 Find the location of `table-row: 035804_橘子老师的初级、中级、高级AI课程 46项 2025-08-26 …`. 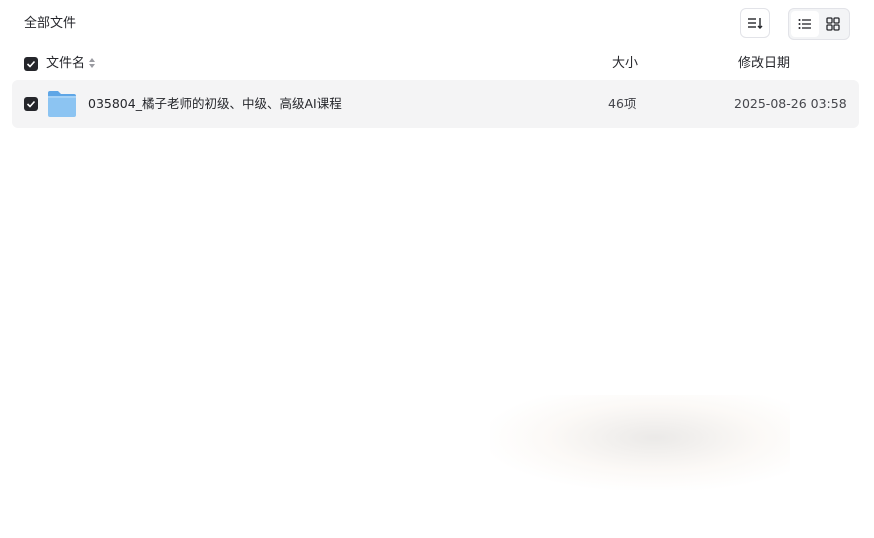

table-row: 035804_橘子老师的初级、中级、高级AI课程 46项 2025-08-26 … is located at coordinates (435, 104).